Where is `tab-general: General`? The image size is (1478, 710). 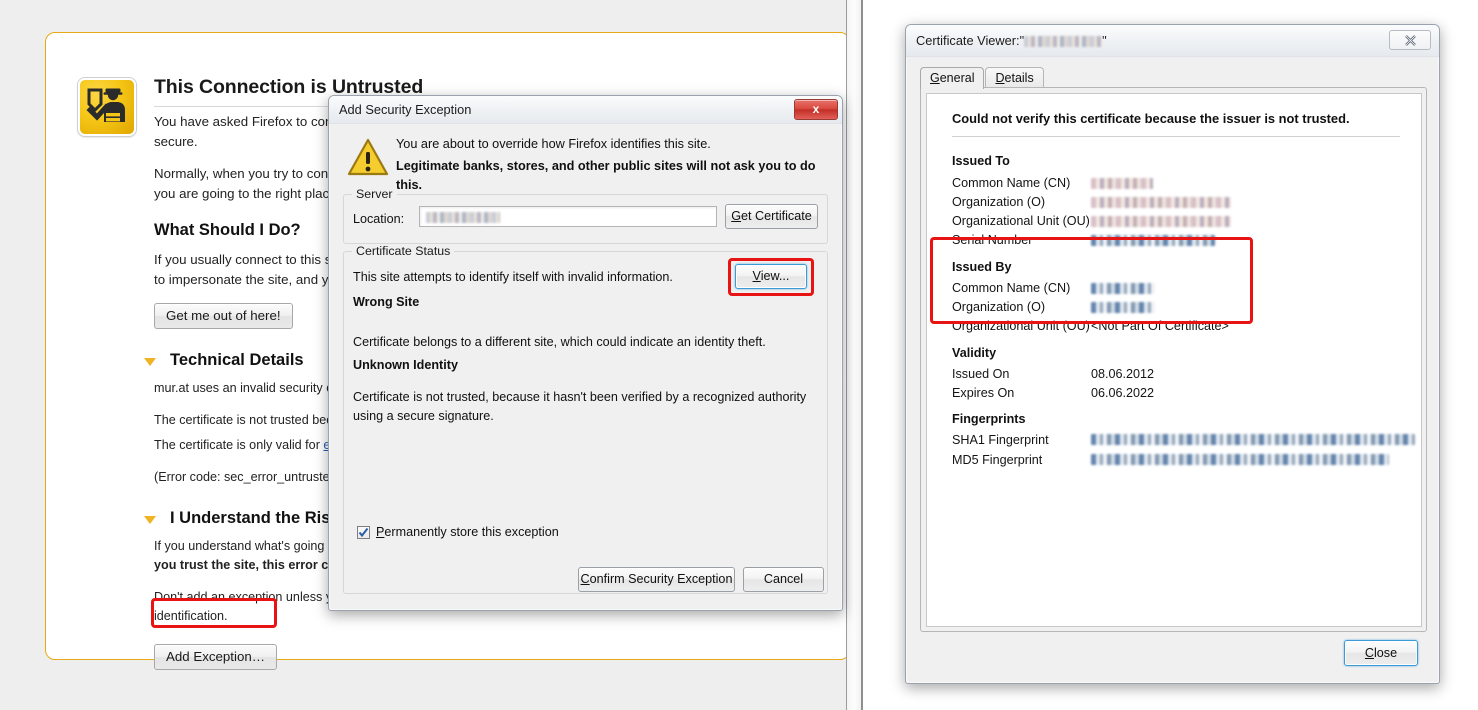
tab-general: General is located at coordinates (952, 78).